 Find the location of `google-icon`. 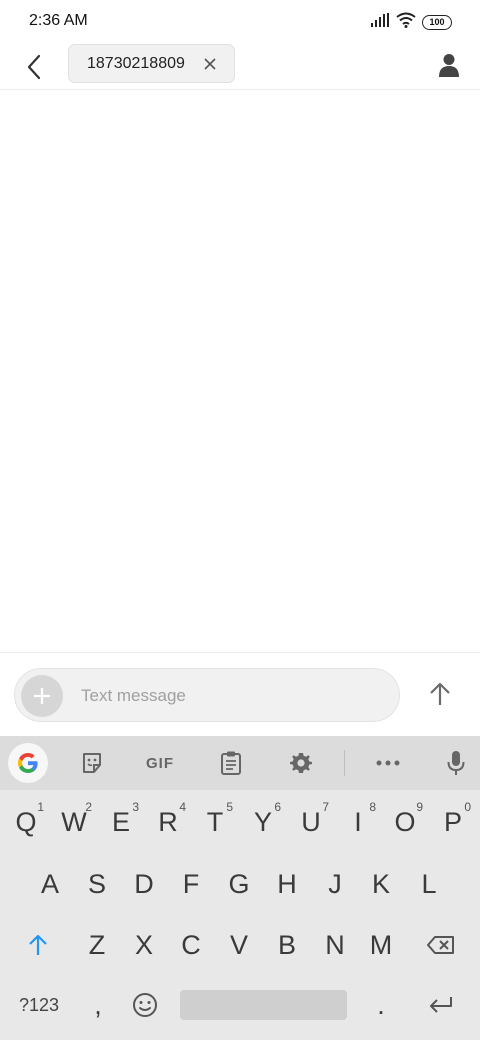

google-icon is located at coordinates (28, 763).